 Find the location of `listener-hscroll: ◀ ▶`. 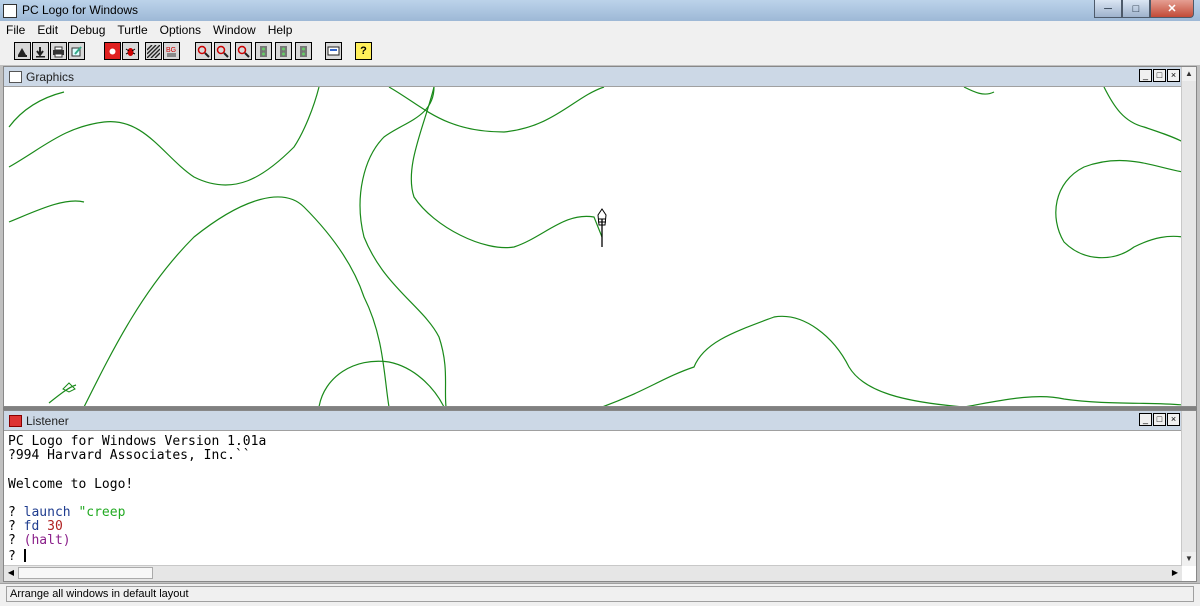

listener-hscroll: ◀ ▶ is located at coordinates (593, 573).